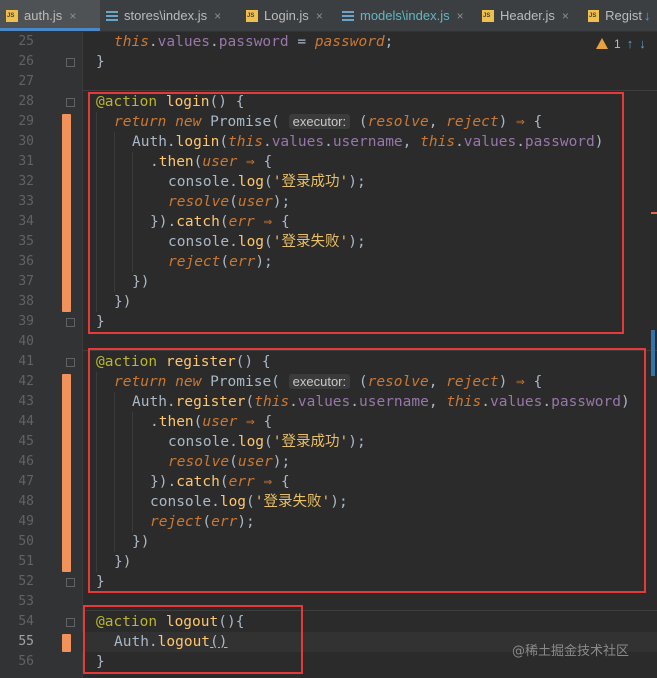 The image size is (657, 678). What do you see at coordinates (254, 42) in the screenshot?
I see `code-line: this.values.password = password;` at bounding box center [254, 42].